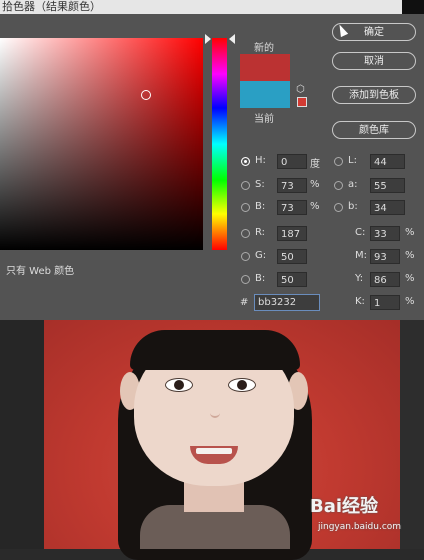 This screenshot has height=560, width=424. What do you see at coordinates (214, 451) in the screenshot?
I see `portrait-teeth` at bounding box center [214, 451].